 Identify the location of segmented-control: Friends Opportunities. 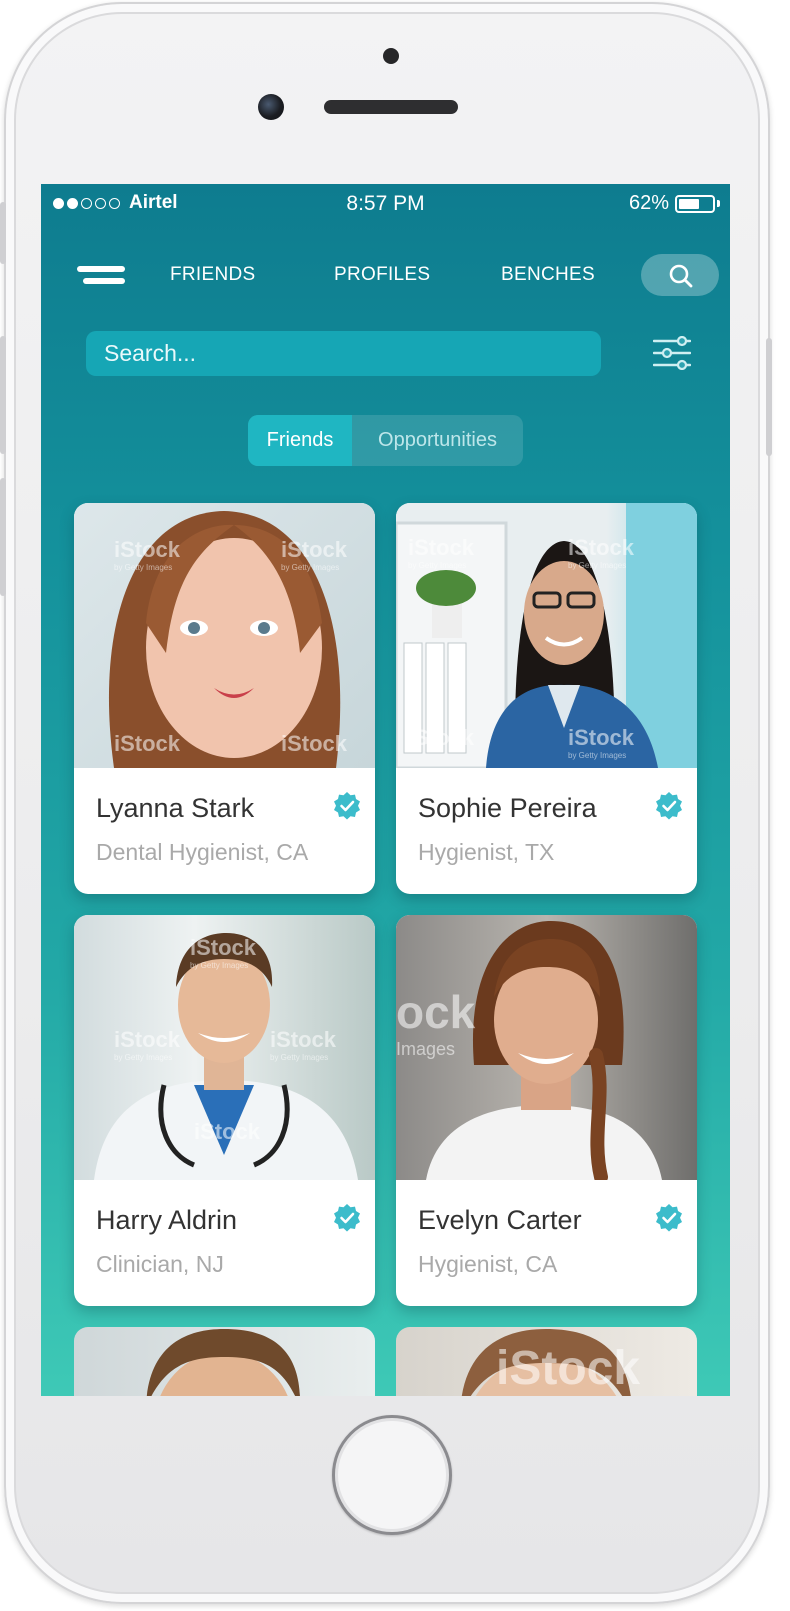
(385, 440).